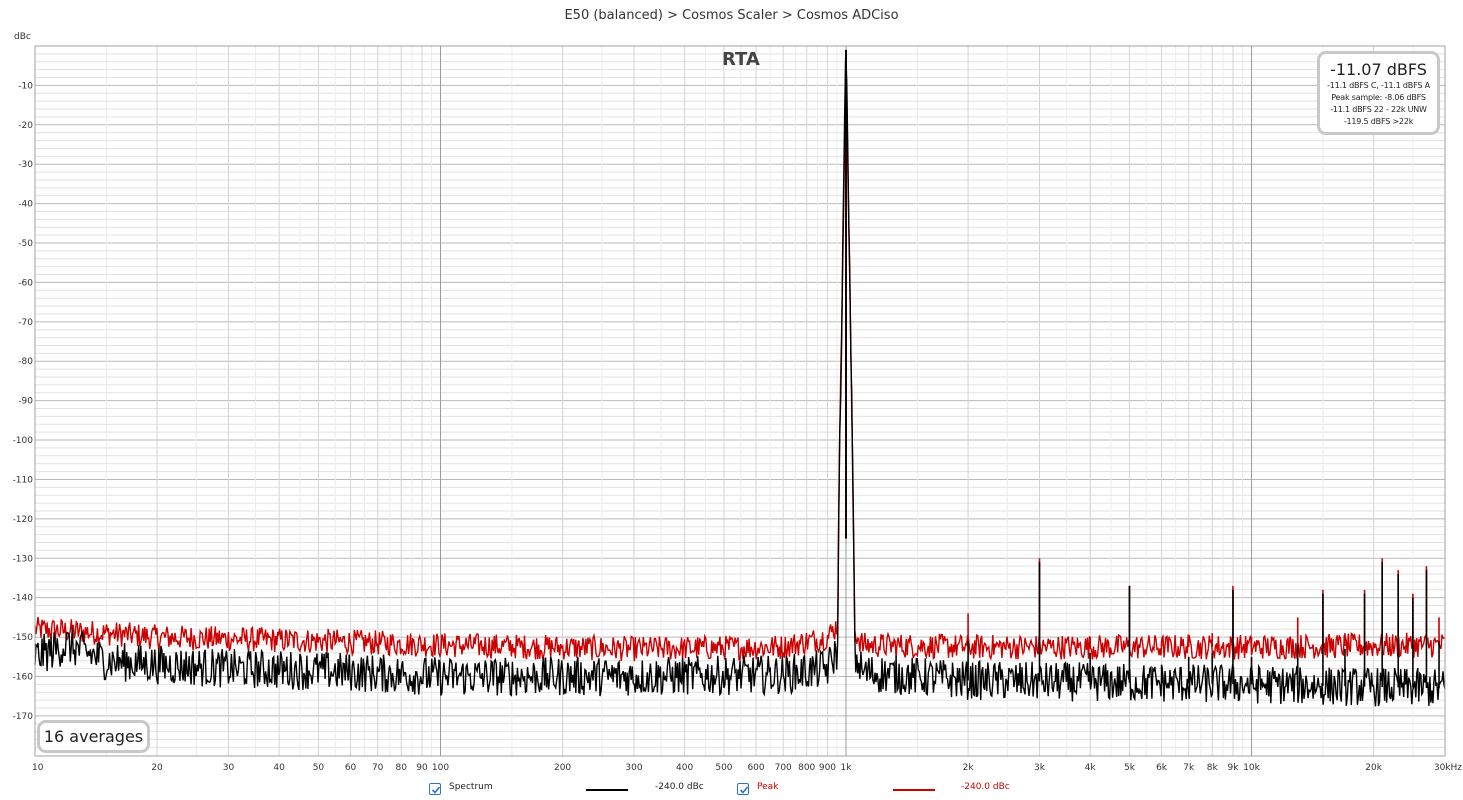 This screenshot has height=800, width=1463. I want to click on x-tick-label: 600, so click(755, 768).